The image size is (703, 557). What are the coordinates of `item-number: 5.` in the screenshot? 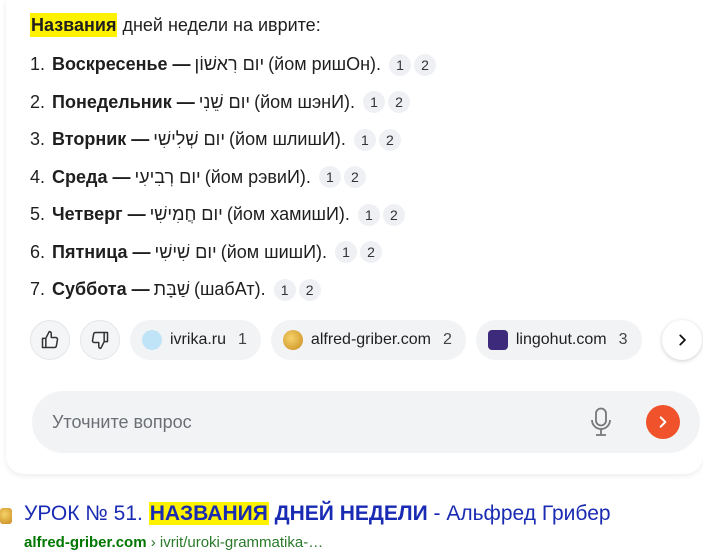 It's located at (38, 214).